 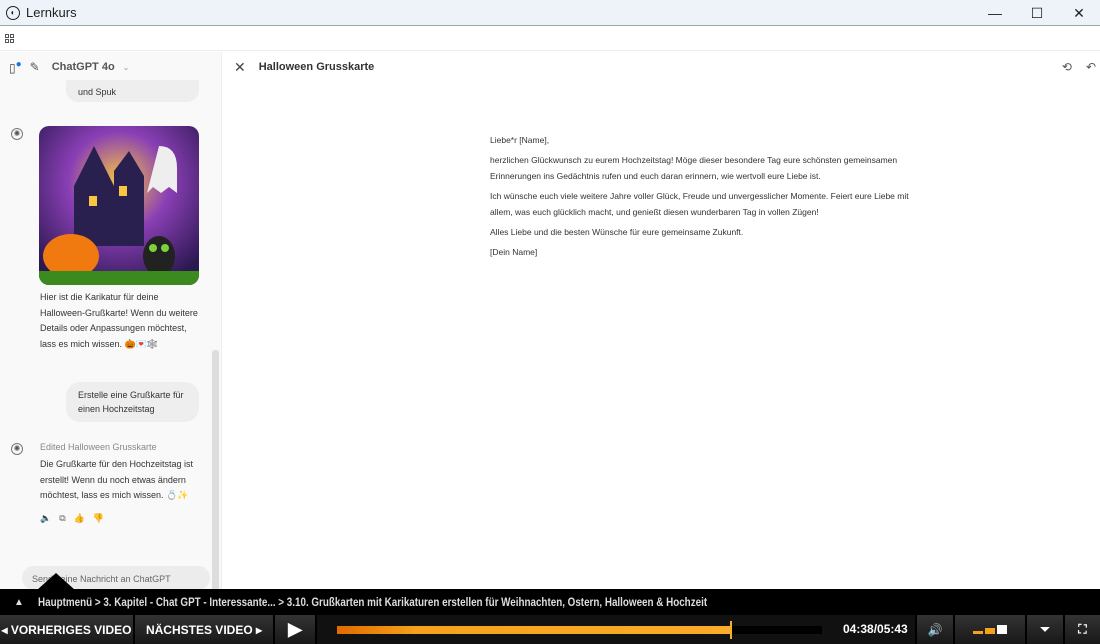 I want to click on volume-icon: 🔊, so click(x=936, y=629).